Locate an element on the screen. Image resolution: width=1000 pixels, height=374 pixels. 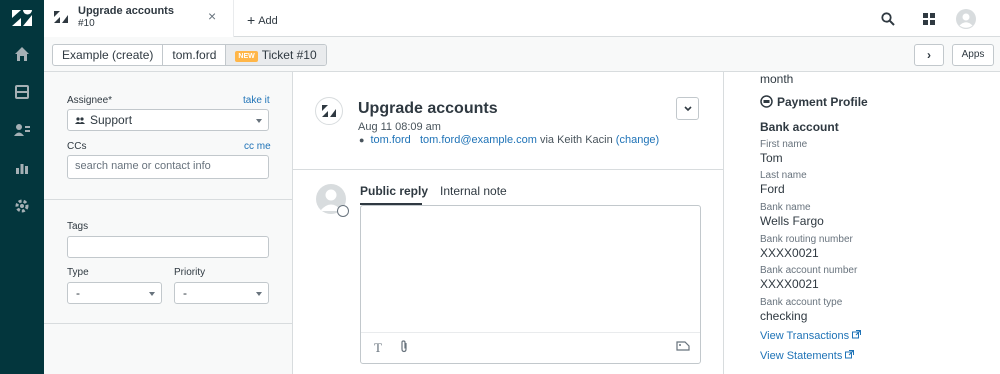
cc-me-link: cc me is located at coordinates (257, 146).